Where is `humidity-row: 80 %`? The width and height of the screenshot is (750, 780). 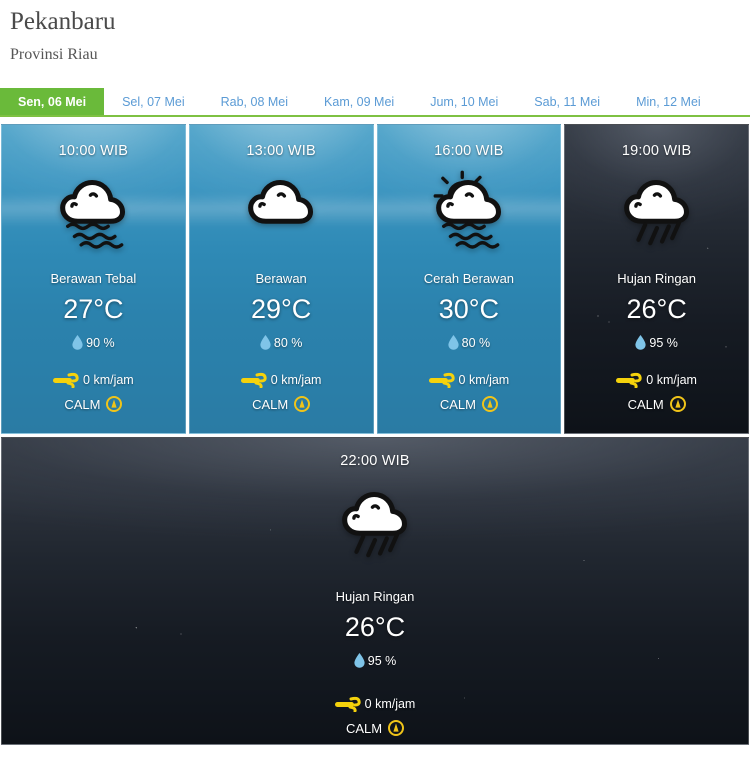 humidity-row: 80 % is located at coordinates (281, 342).